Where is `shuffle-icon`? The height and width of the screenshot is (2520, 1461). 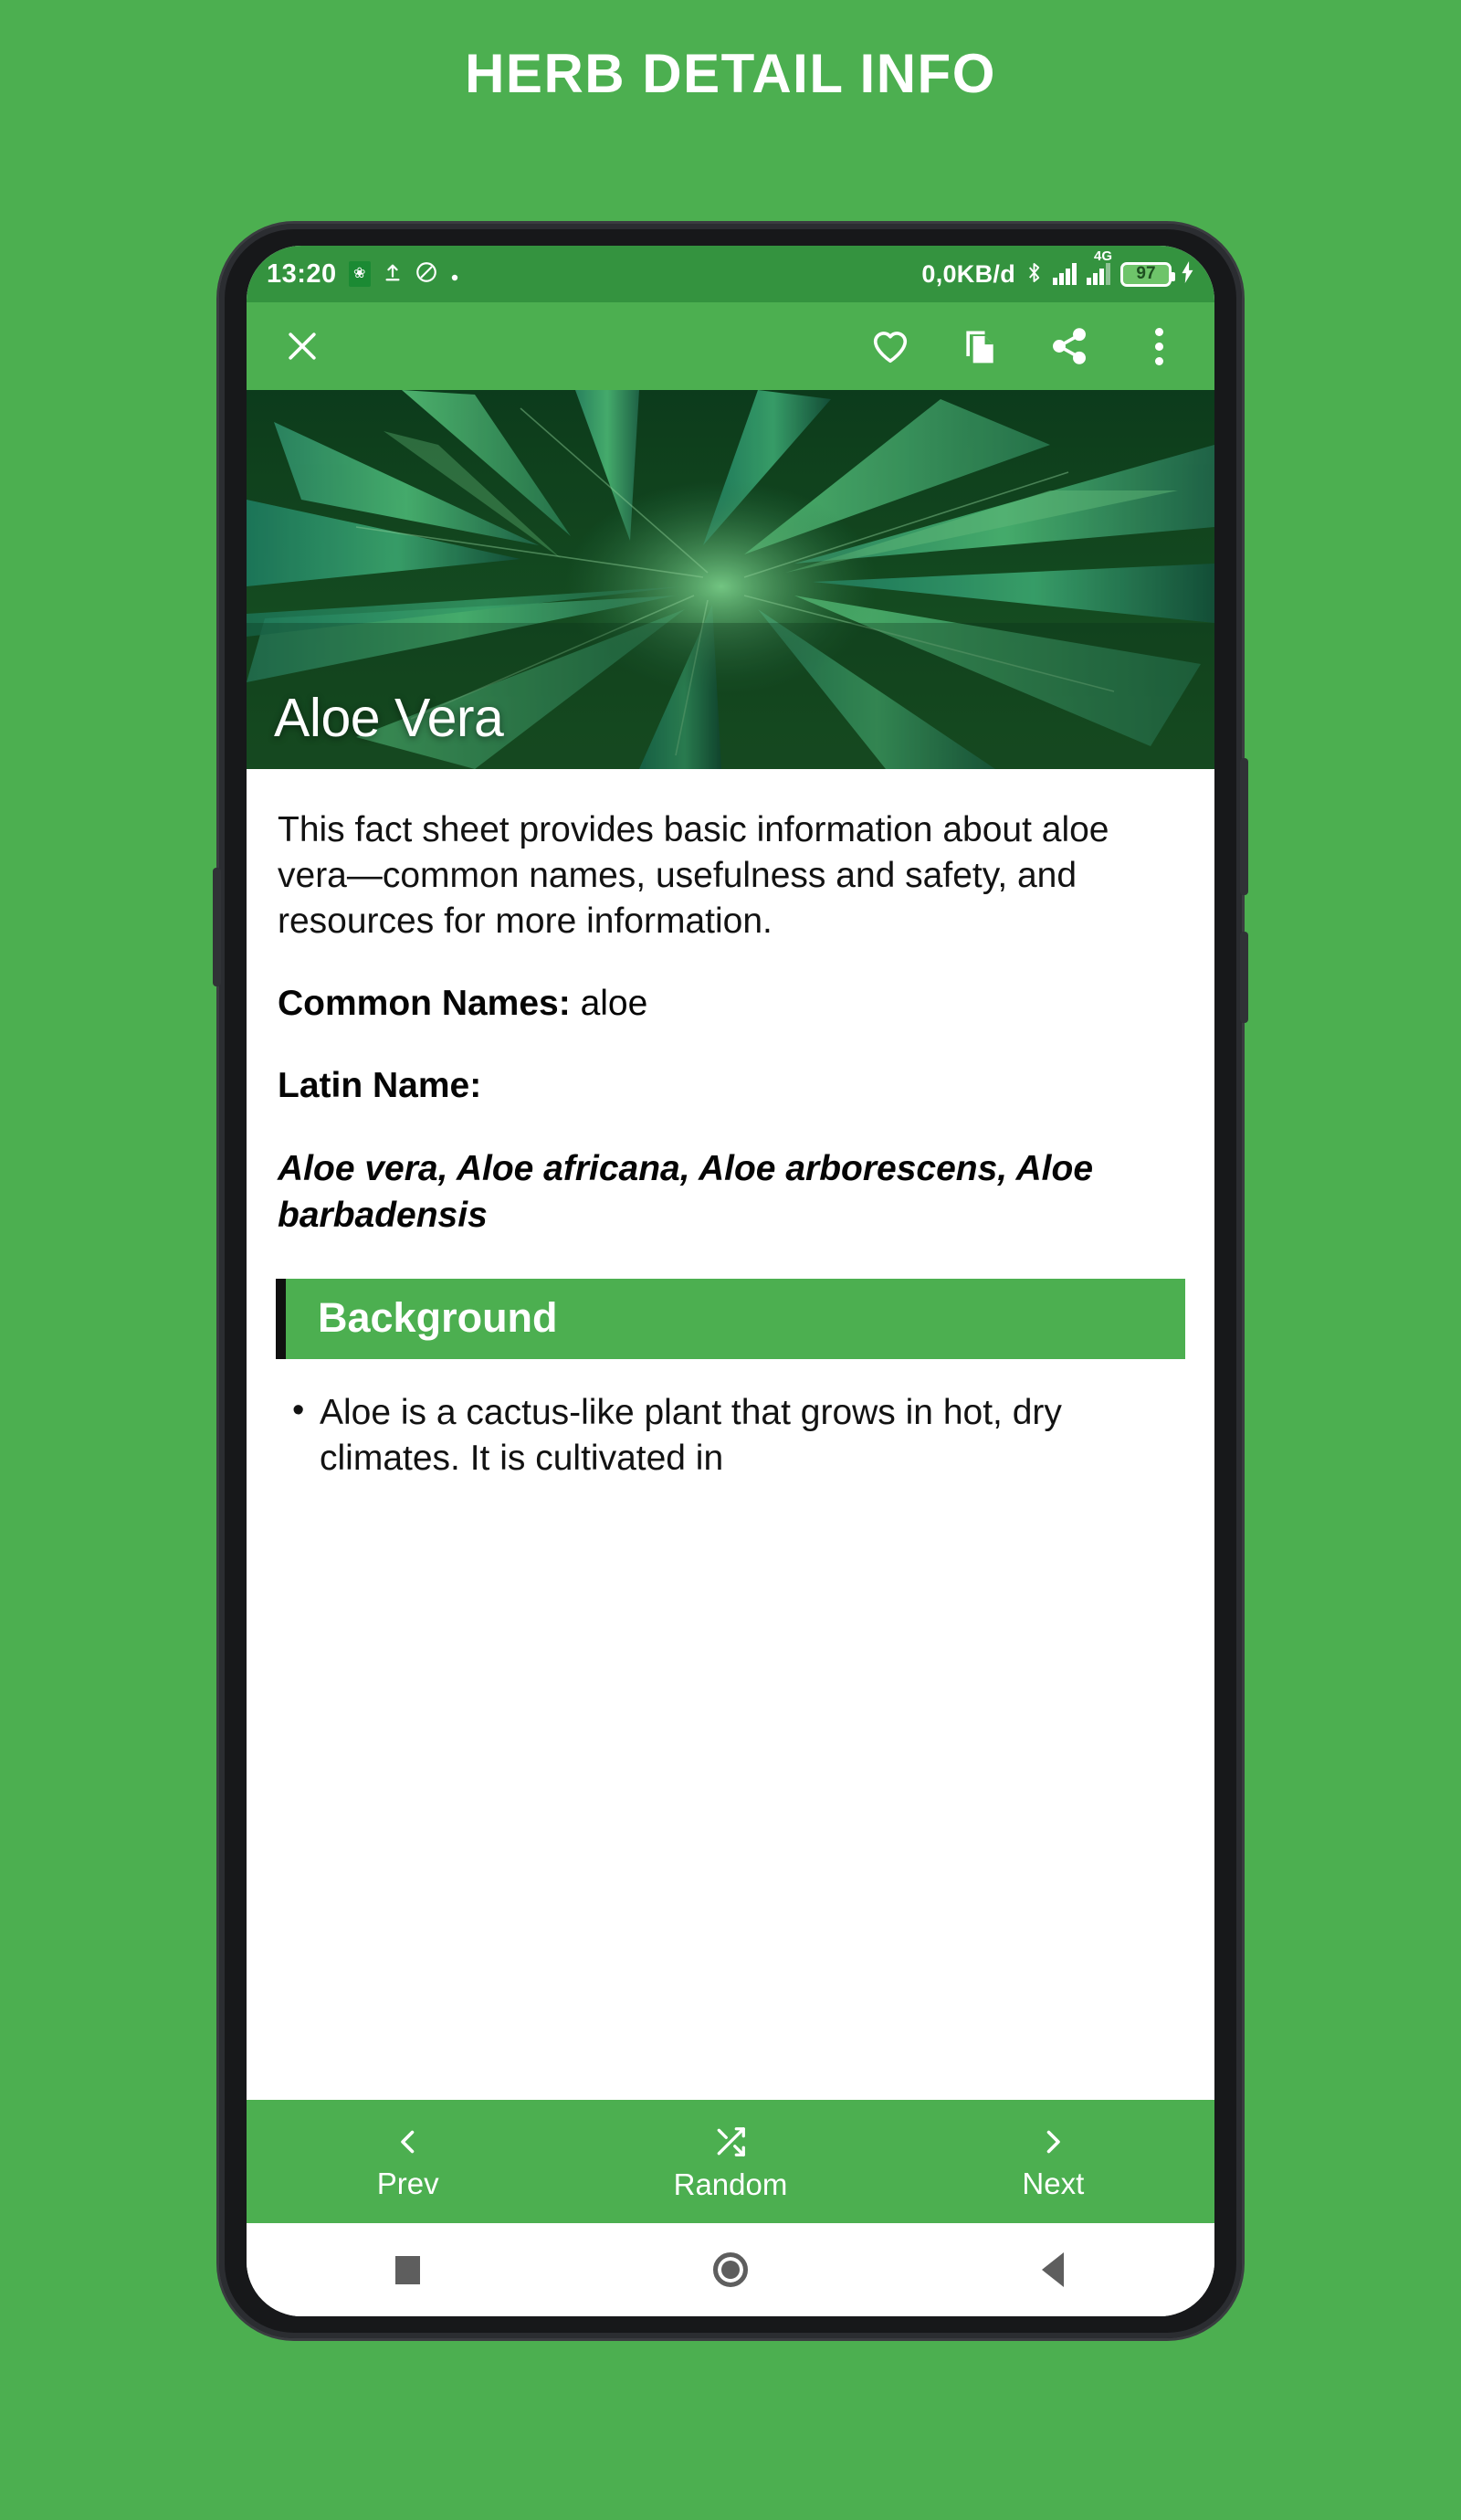 shuffle-icon is located at coordinates (730, 2144).